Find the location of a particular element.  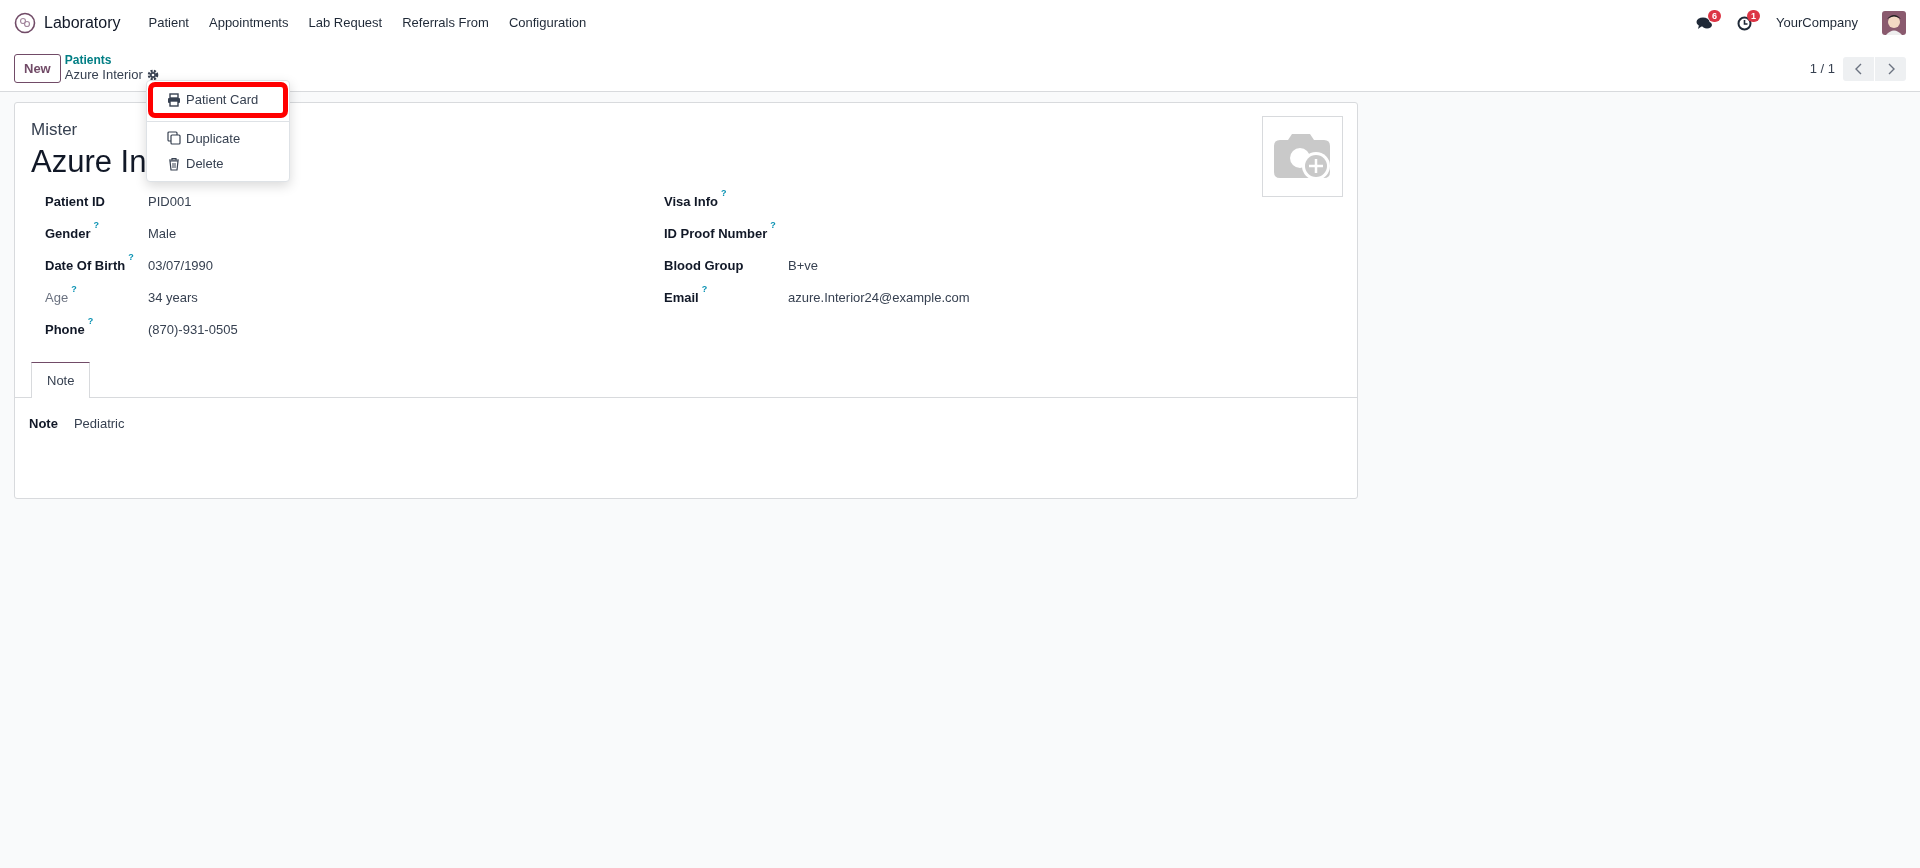

field-label: Email $^{?}$ is located at coordinates (686, 297).